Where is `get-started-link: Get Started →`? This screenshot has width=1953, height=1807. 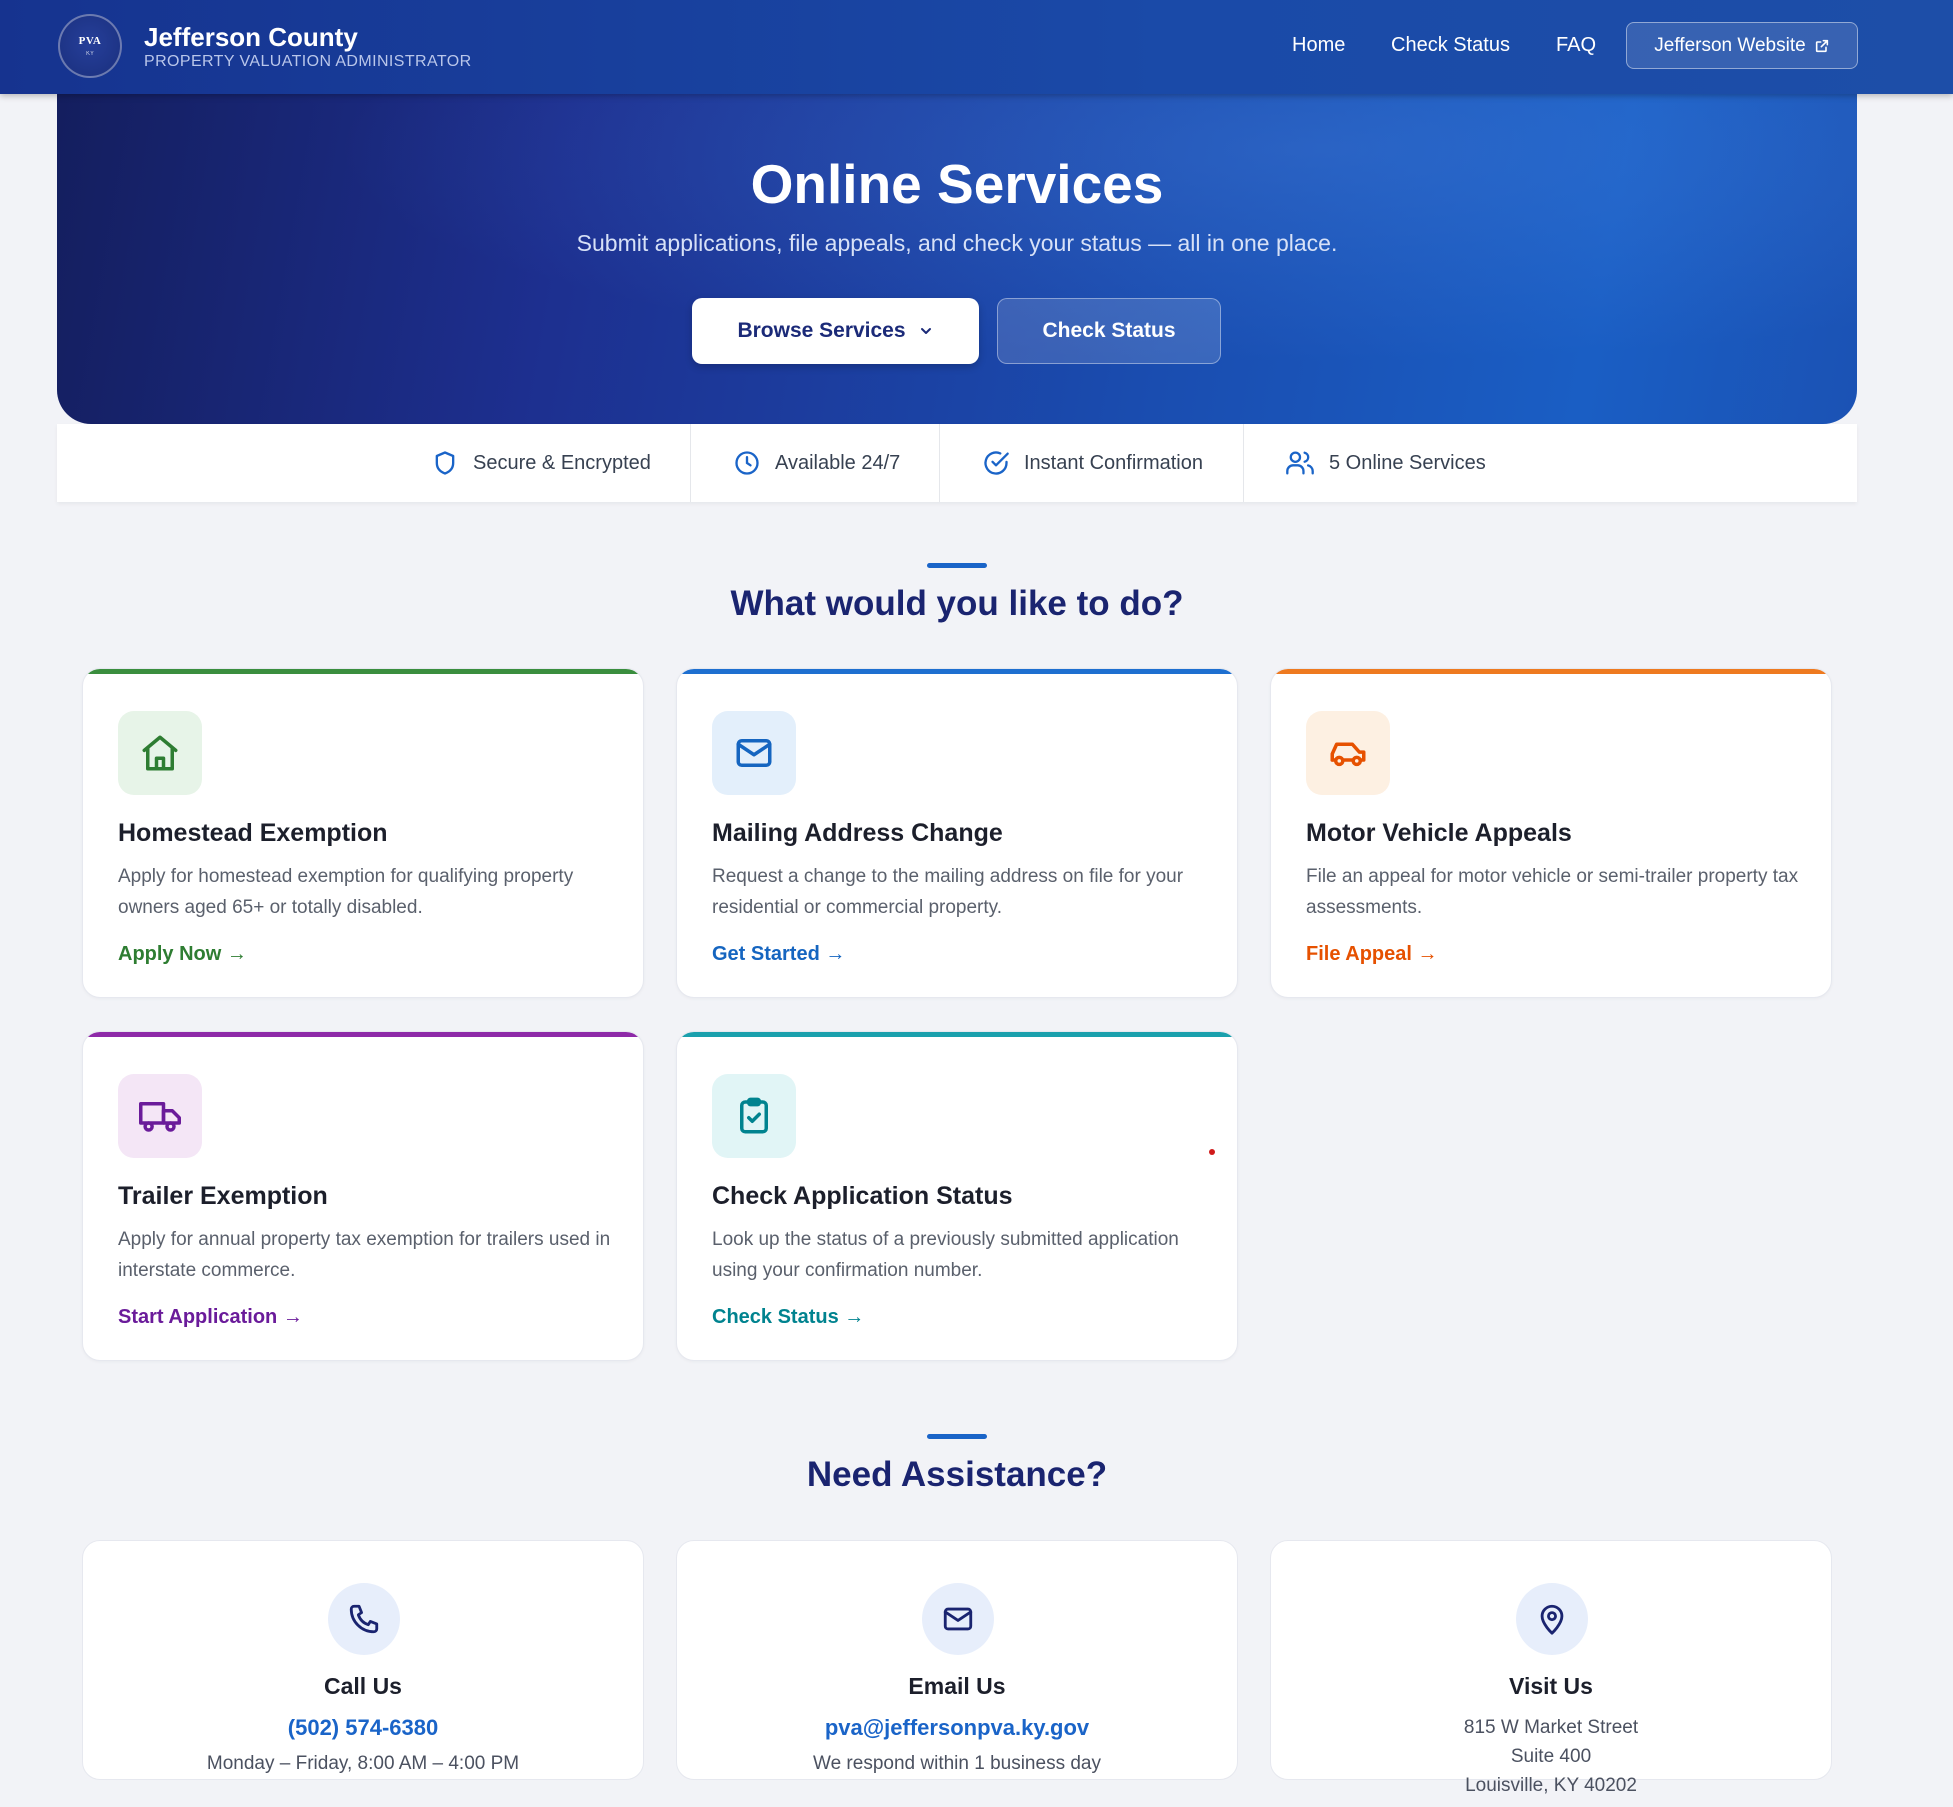 get-started-link: Get Started → is located at coordinates (778, 954).